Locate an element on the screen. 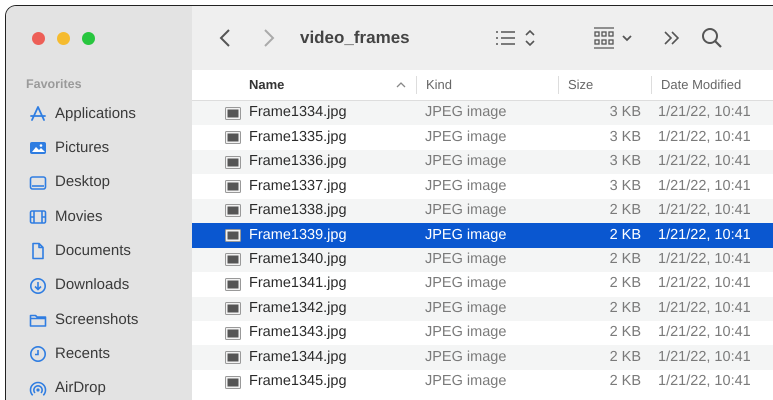 The image size is (773, 400). view-options-button is located at coordinates (515, 38).